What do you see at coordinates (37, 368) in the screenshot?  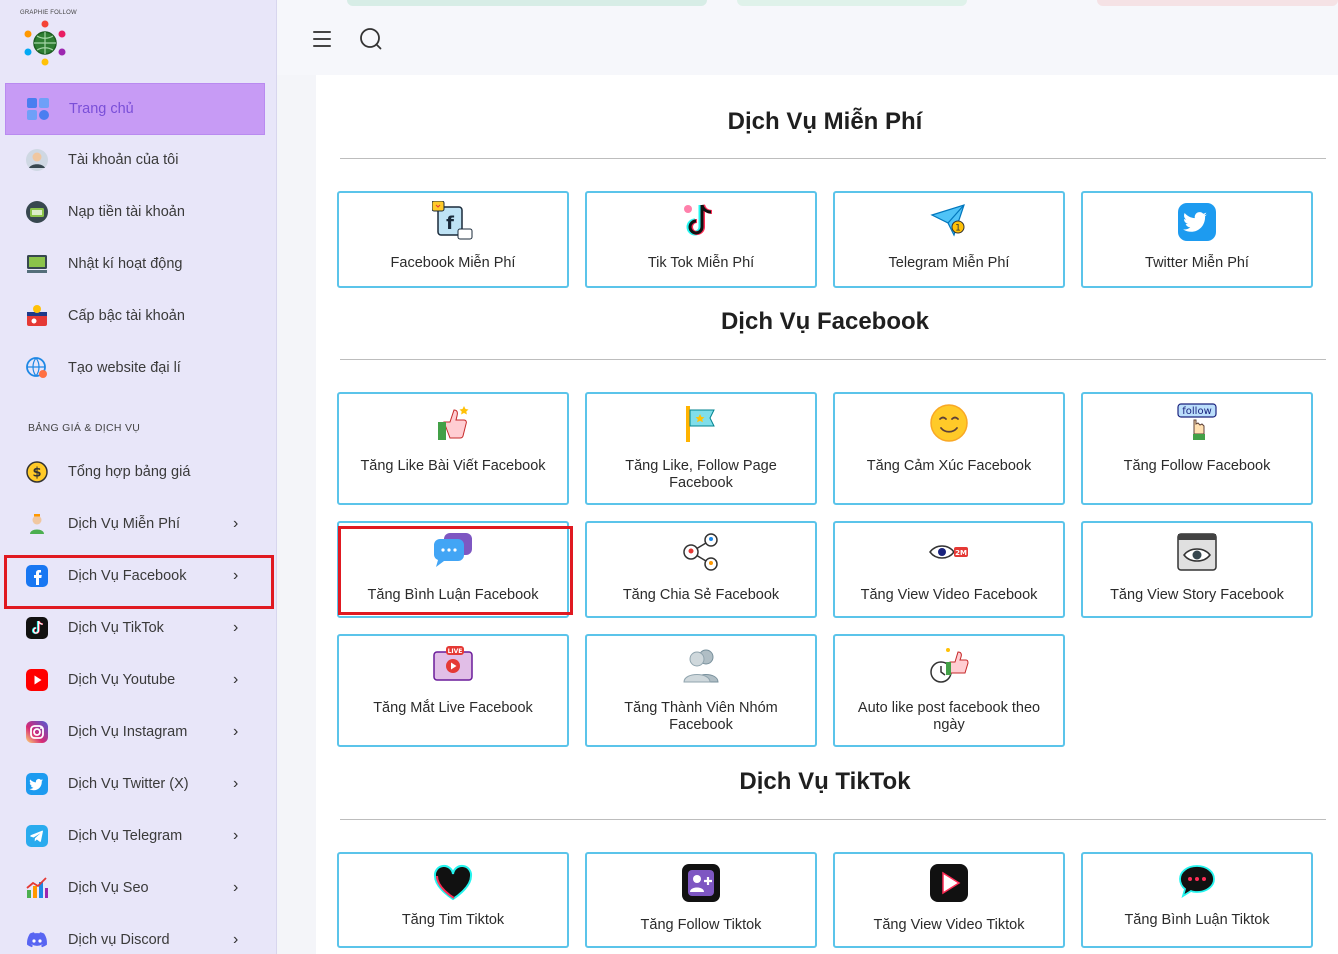 I see `website-icon` at bounding box center [37, 368].